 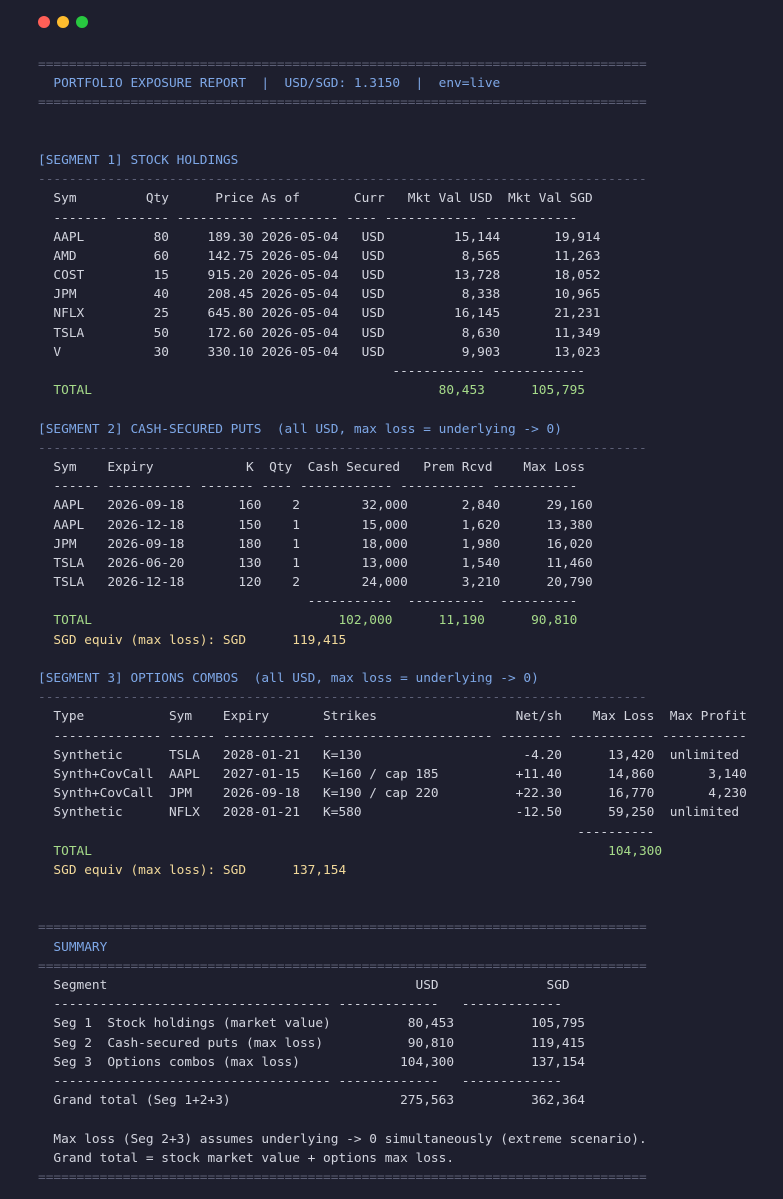 What do you see at coordinates (308, 602) in the screenshot?
I see `output-line: ----------- ---------- ----------` at bounding box center [308, 602].